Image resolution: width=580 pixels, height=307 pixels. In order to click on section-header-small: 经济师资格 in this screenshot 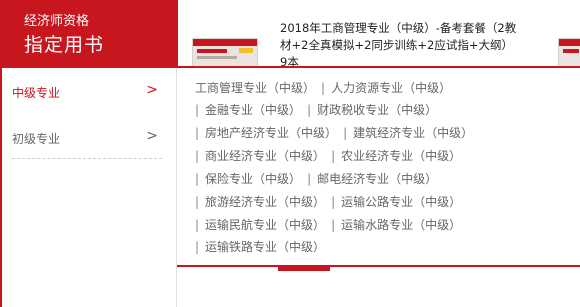, I will do `click(57, 21)`.